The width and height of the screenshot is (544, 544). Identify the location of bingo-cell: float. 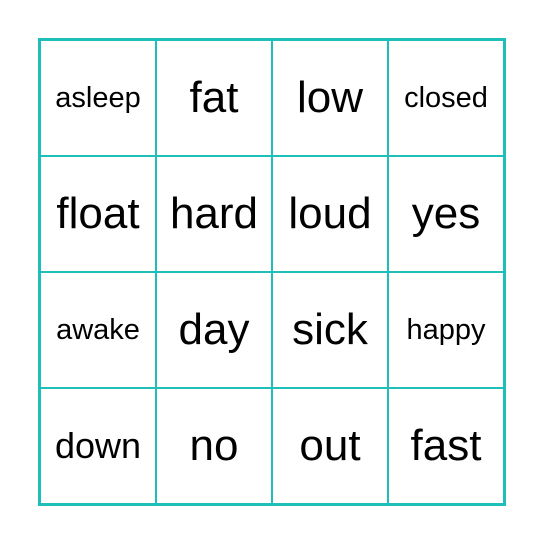
(98, 214).